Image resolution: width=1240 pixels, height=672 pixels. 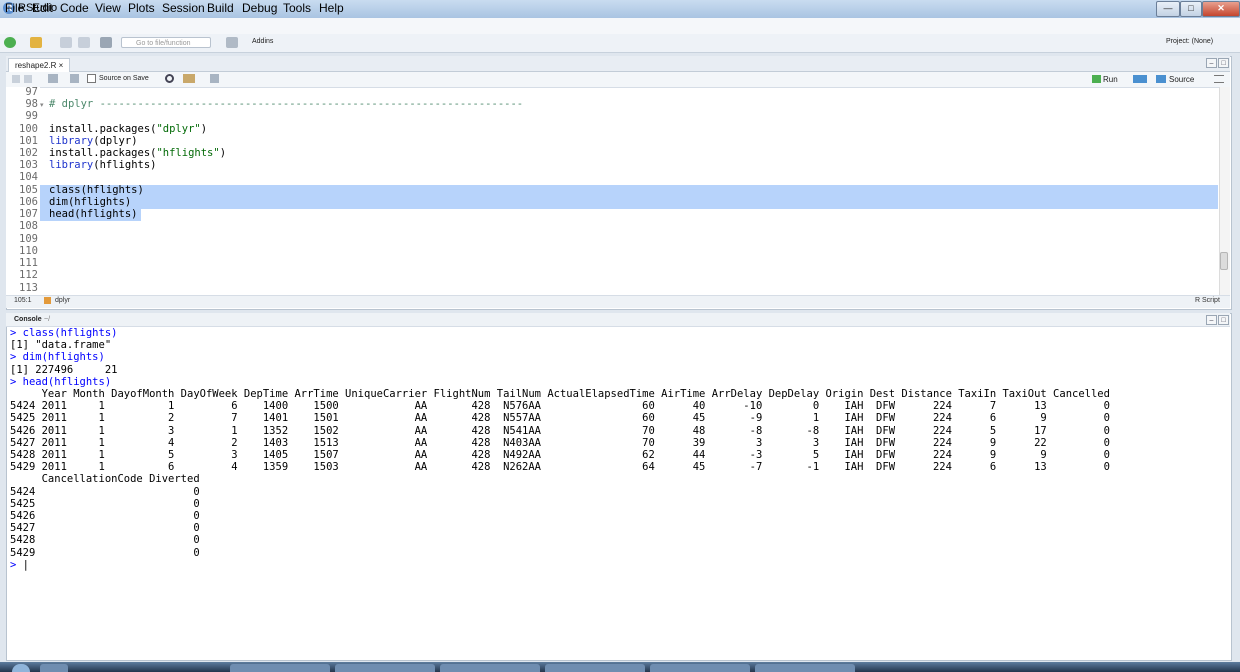 What do you see at coordinates (1161, 79) in the screenshot?
I see `source-icon` at bounding box center [1161, 79].